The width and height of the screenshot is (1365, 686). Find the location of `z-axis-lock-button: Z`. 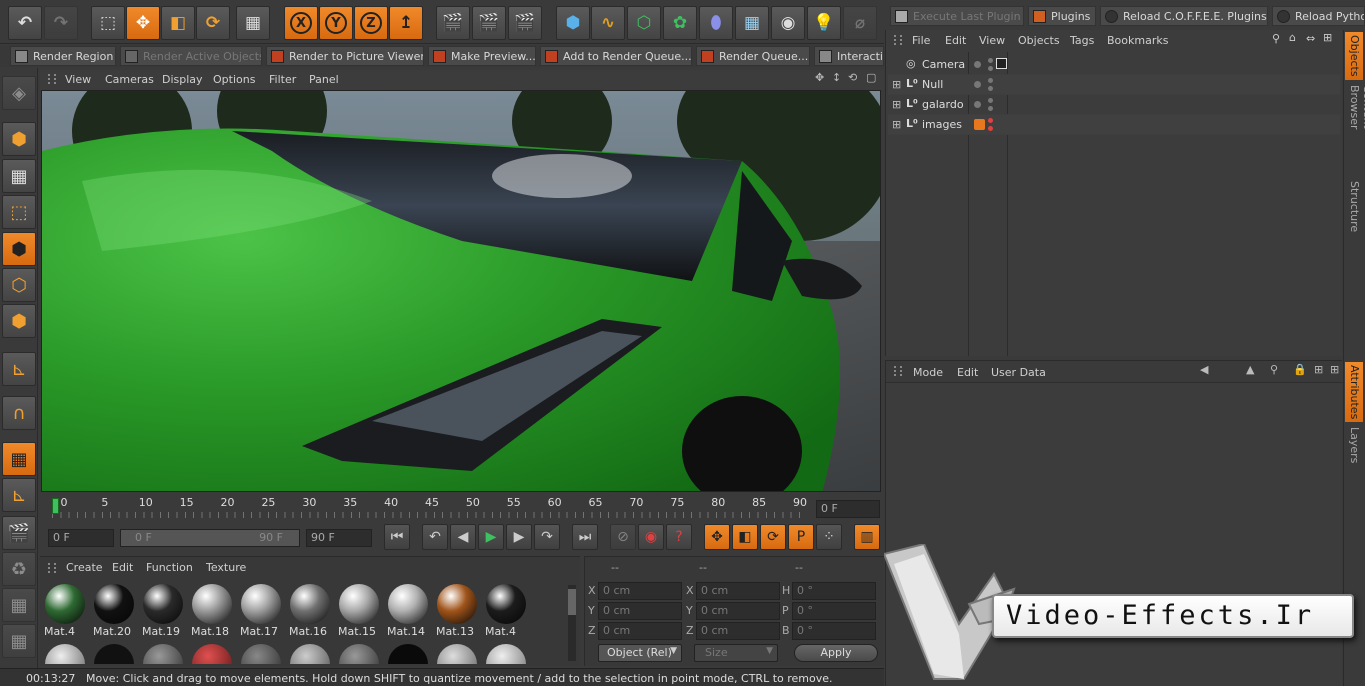

z-axis-lock-button: Z is located at coordinates (371, 23).